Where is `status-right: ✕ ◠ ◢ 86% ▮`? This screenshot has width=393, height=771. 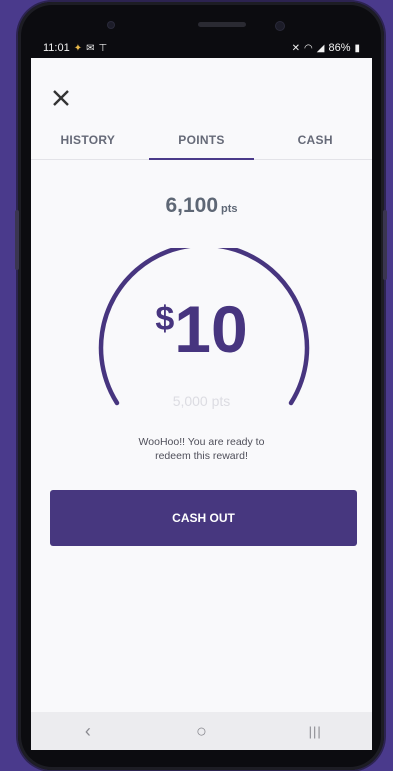 status-right: ✕ ◠ ◢ 86% ▮ is located at coordinates (326, 48).